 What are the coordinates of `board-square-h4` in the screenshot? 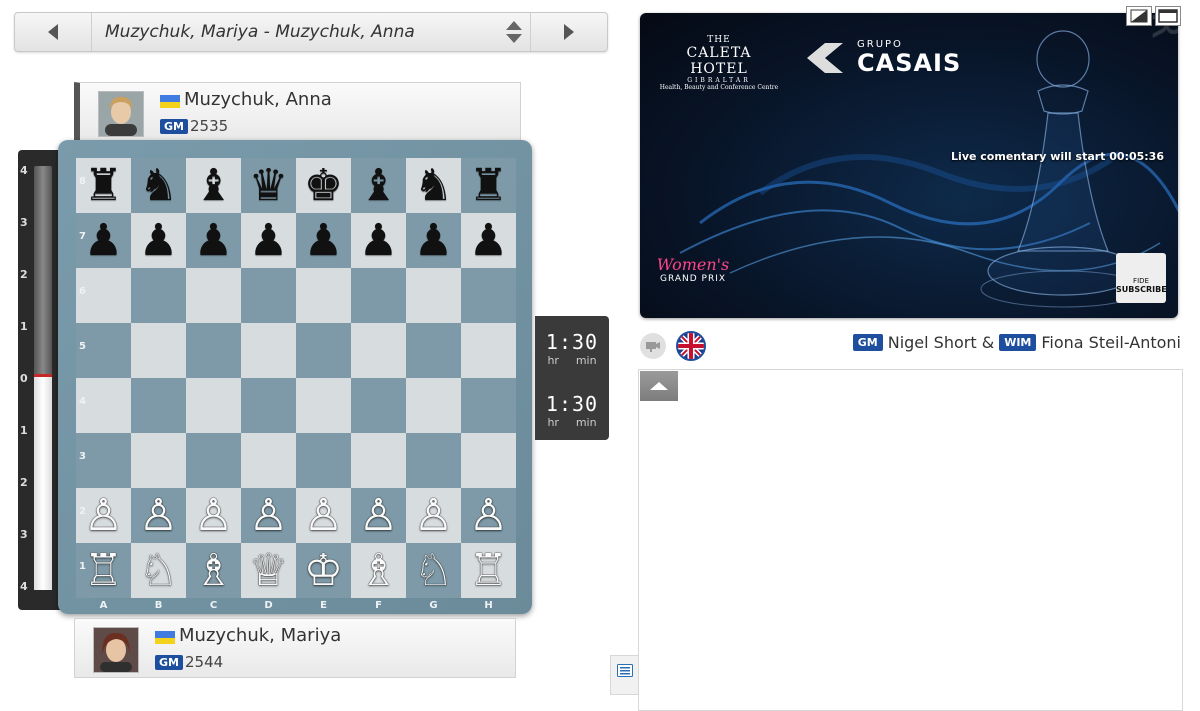 It's located at (488, 405).